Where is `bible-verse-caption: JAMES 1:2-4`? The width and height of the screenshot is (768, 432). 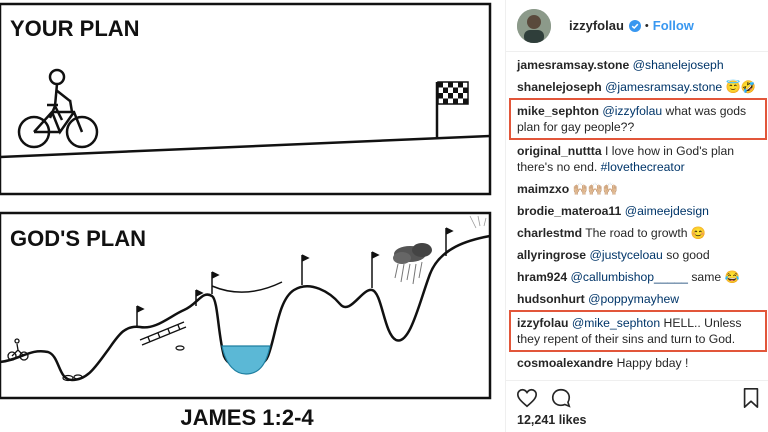
bible-verse-caption: JAMES 1:2-4 is located at coordinates (247, 417).